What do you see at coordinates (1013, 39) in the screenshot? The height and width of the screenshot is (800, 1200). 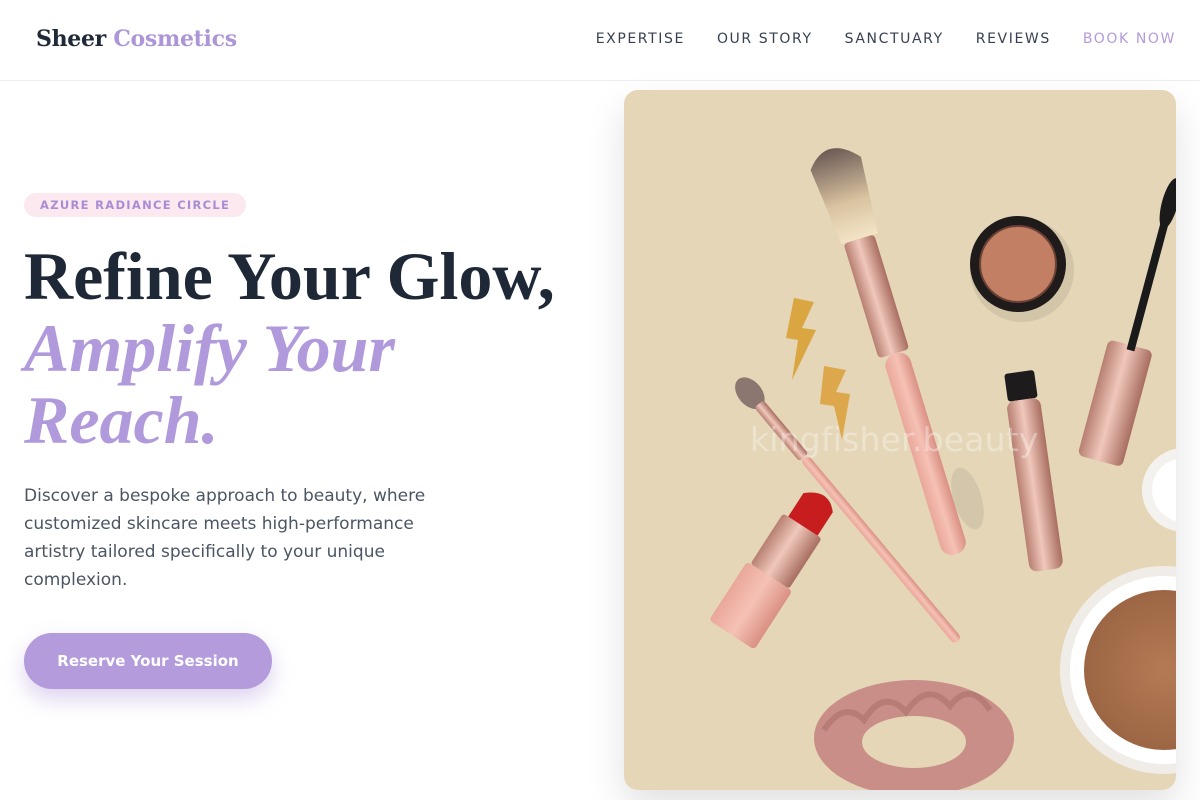 I see `nav-link-reviews: REVIEWS` at bounding box center [1013, 39].